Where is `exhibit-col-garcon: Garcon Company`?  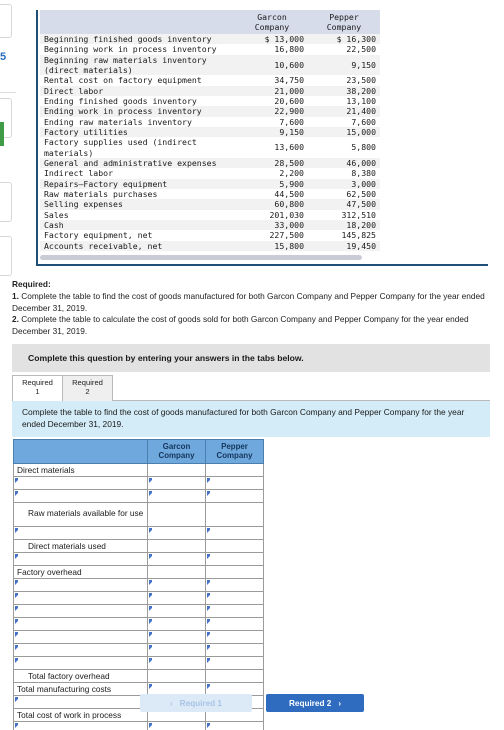
exhibit-col-garcon: Garcon Company is located at coordinates (272, 22).